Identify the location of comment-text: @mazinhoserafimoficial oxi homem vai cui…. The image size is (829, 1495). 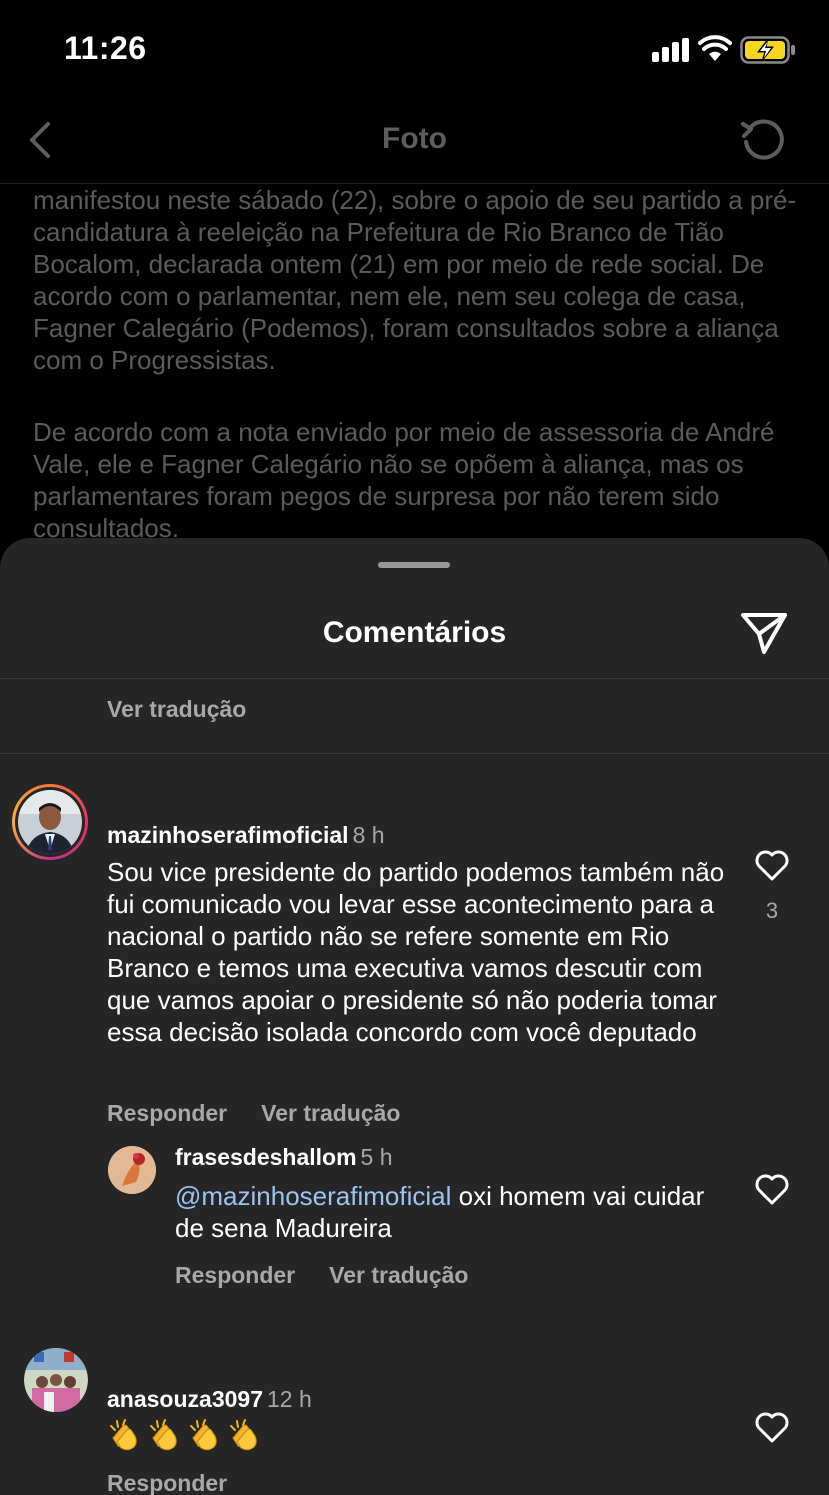
(445, 1212).